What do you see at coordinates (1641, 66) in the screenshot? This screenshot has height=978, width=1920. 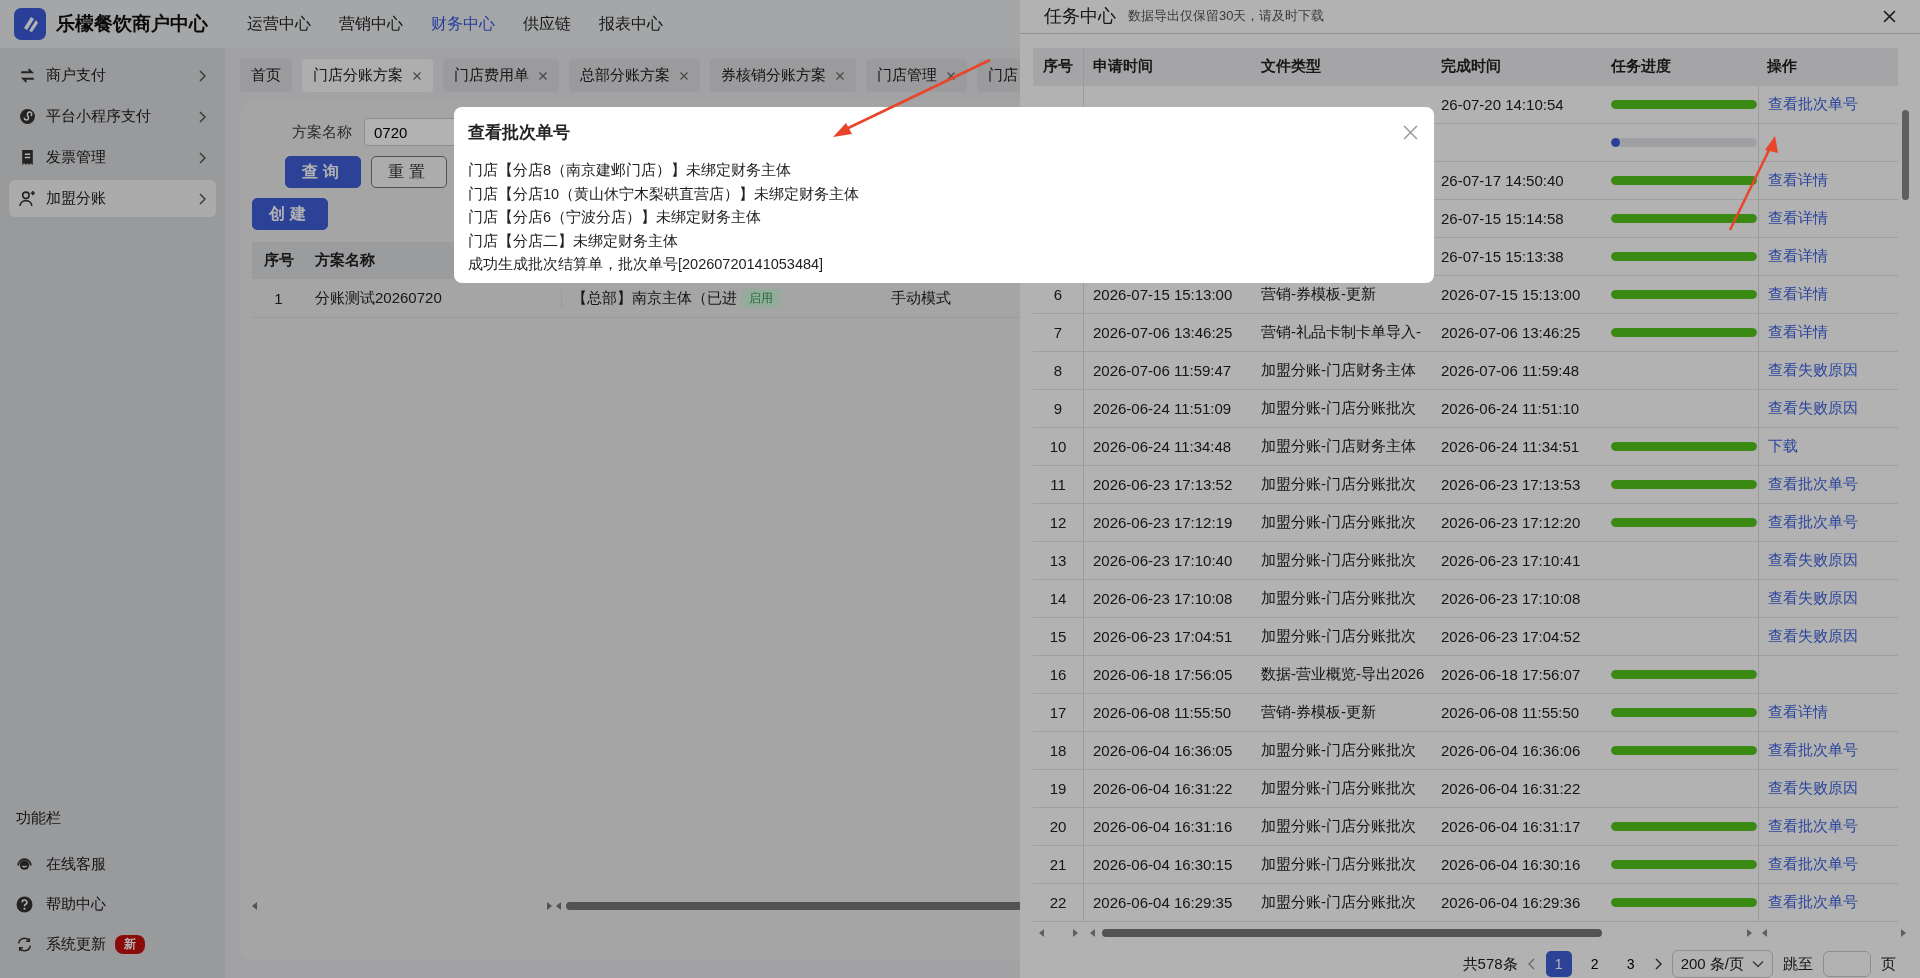 I see `column-header: 任务进度` at bounding box center [1641, 66].